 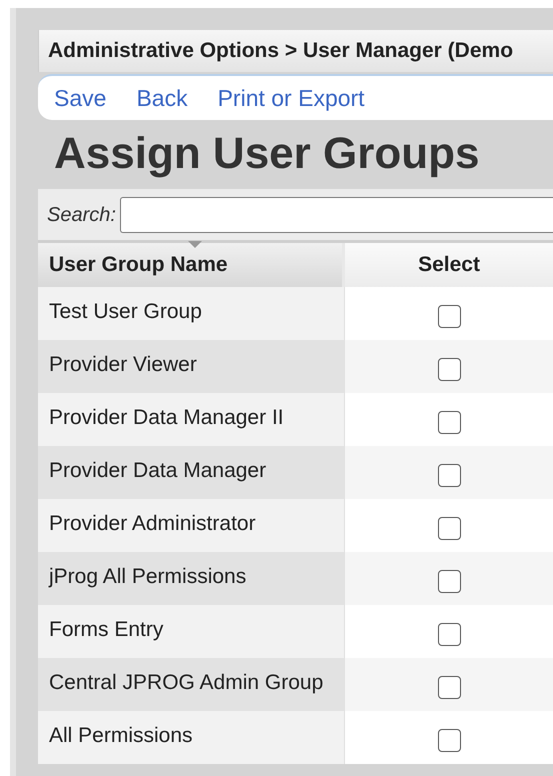 What do you see at coordinates (191, 525) in the screenshot?
I see `table-cell: Provider Administrator` at bounding box center [191, 525].